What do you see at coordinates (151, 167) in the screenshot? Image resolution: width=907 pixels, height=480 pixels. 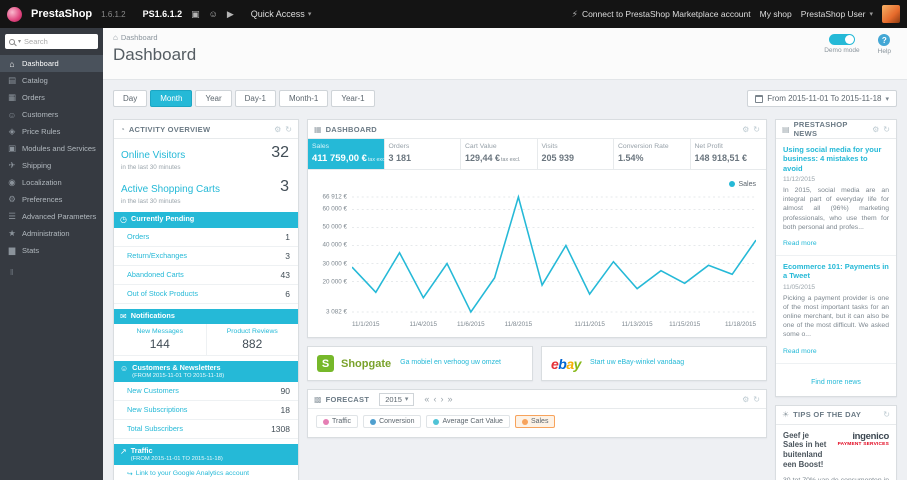 I see `online-visitors-sub: in the last 30 minutes` at bounding box center [151, 167].